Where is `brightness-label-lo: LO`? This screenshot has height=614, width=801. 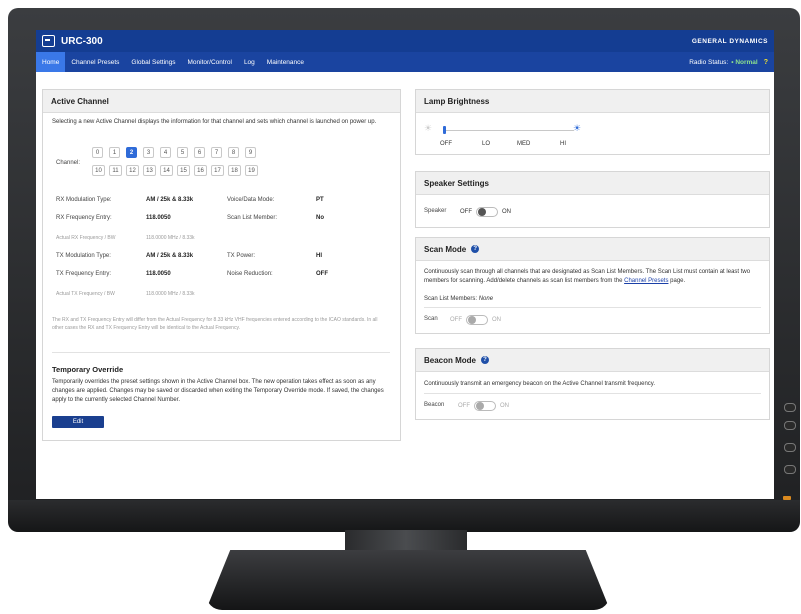
brightness-label-lo: LO is located at coordinates (486, 144).